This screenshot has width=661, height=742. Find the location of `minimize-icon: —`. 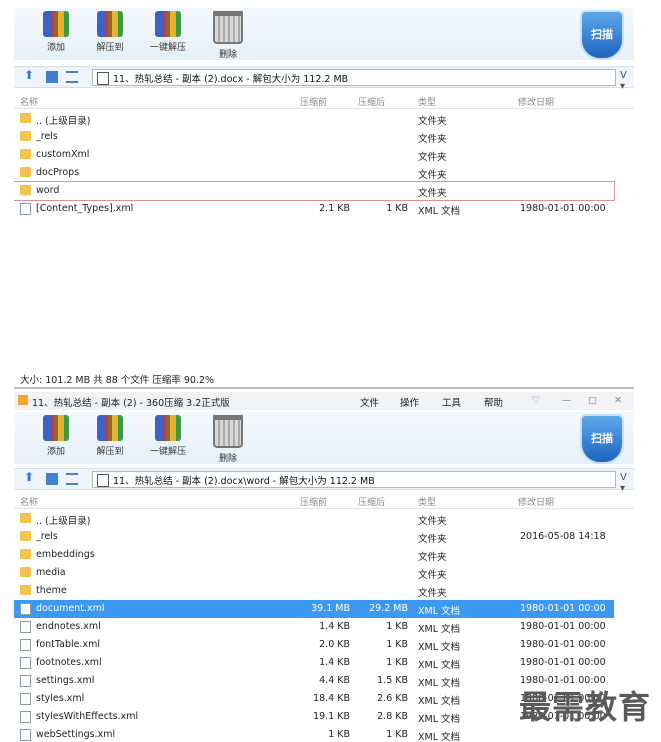

minimize-icon: — is located at coordinates (567, 400).